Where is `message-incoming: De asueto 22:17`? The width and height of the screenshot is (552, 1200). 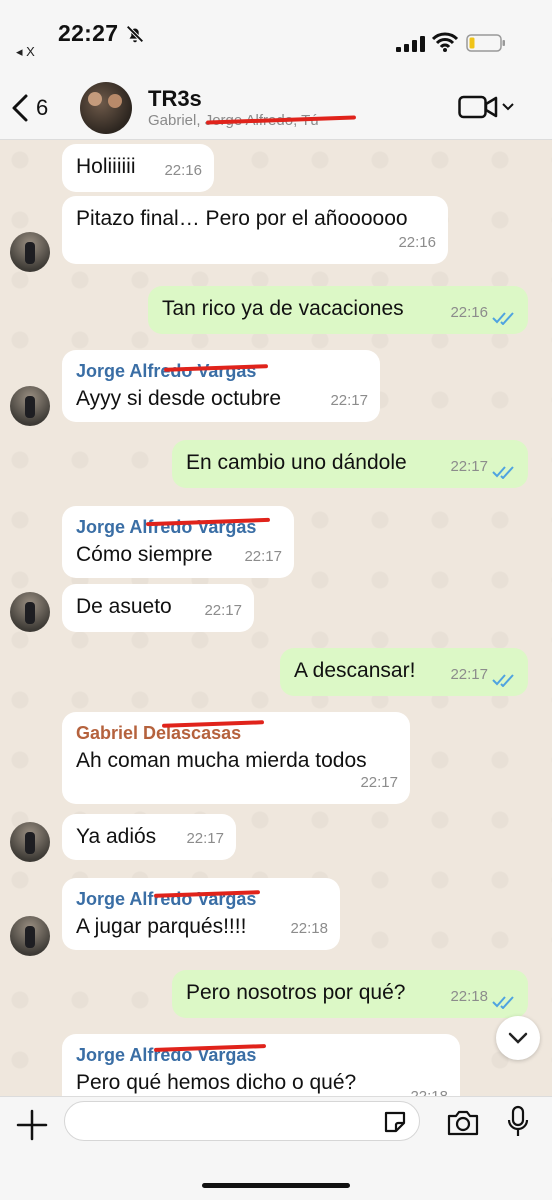
message-incoming: De asueto 22:17 is located at coordinates (158, 608).